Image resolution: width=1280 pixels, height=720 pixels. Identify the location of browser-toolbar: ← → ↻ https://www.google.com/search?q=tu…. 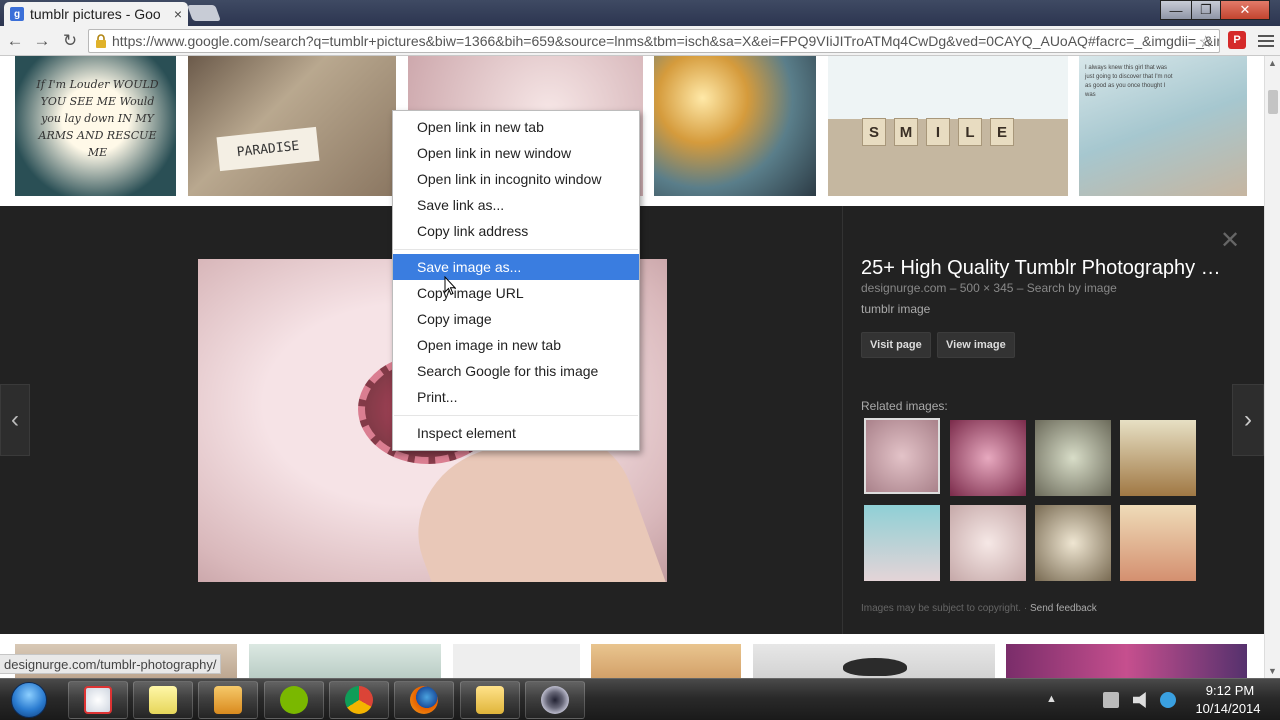
(640, 41).